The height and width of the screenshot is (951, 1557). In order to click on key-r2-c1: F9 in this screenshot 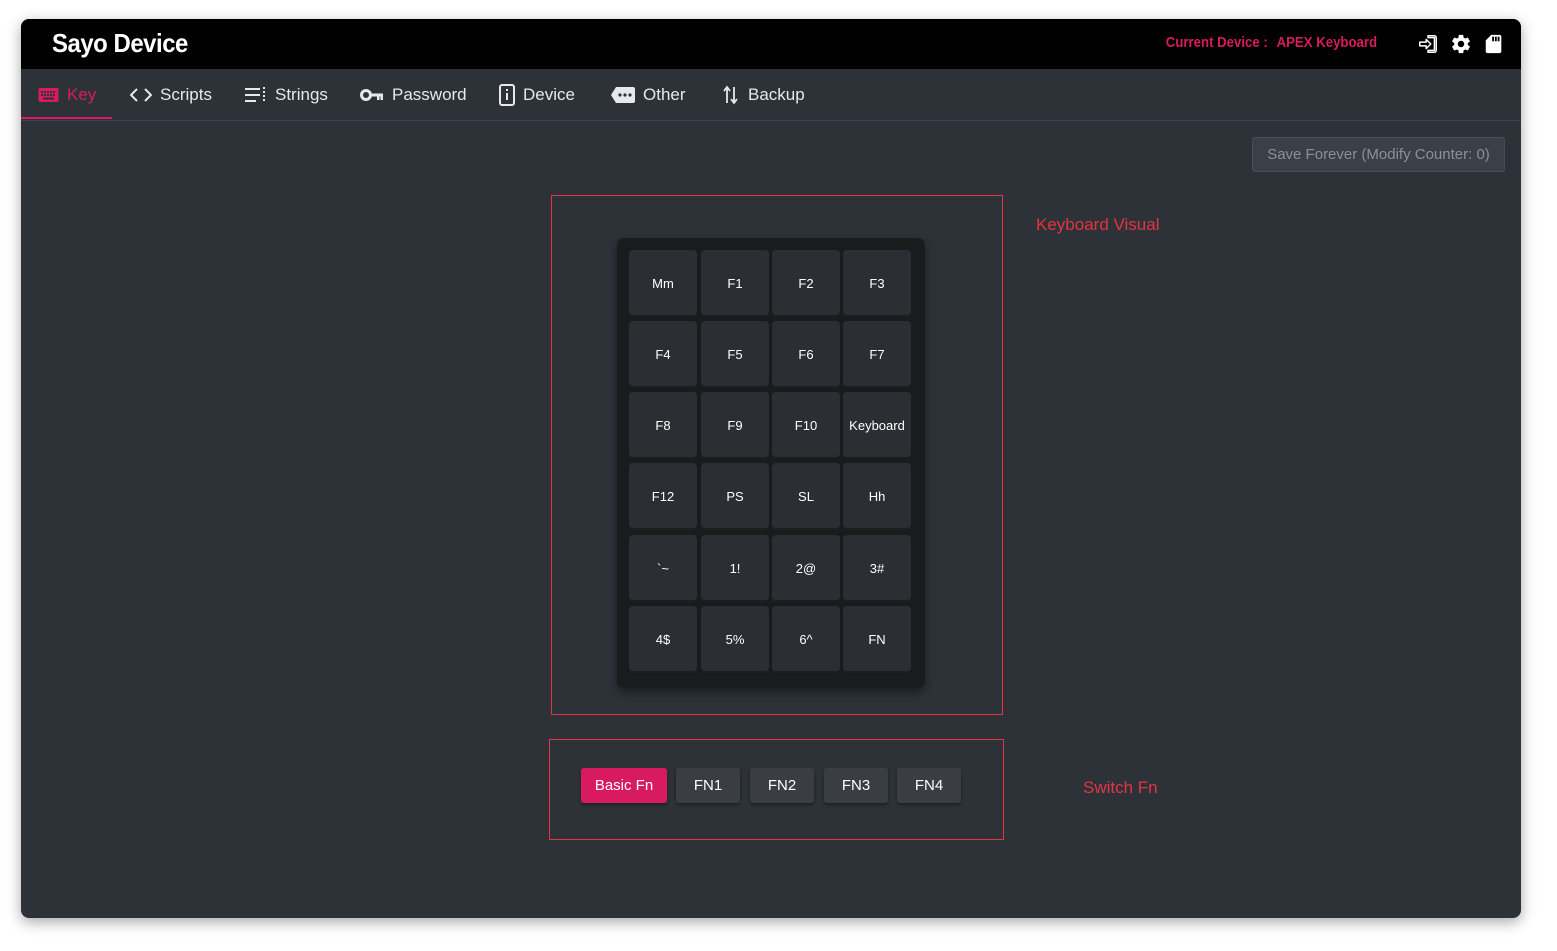, I will do `click(735, 425)`.